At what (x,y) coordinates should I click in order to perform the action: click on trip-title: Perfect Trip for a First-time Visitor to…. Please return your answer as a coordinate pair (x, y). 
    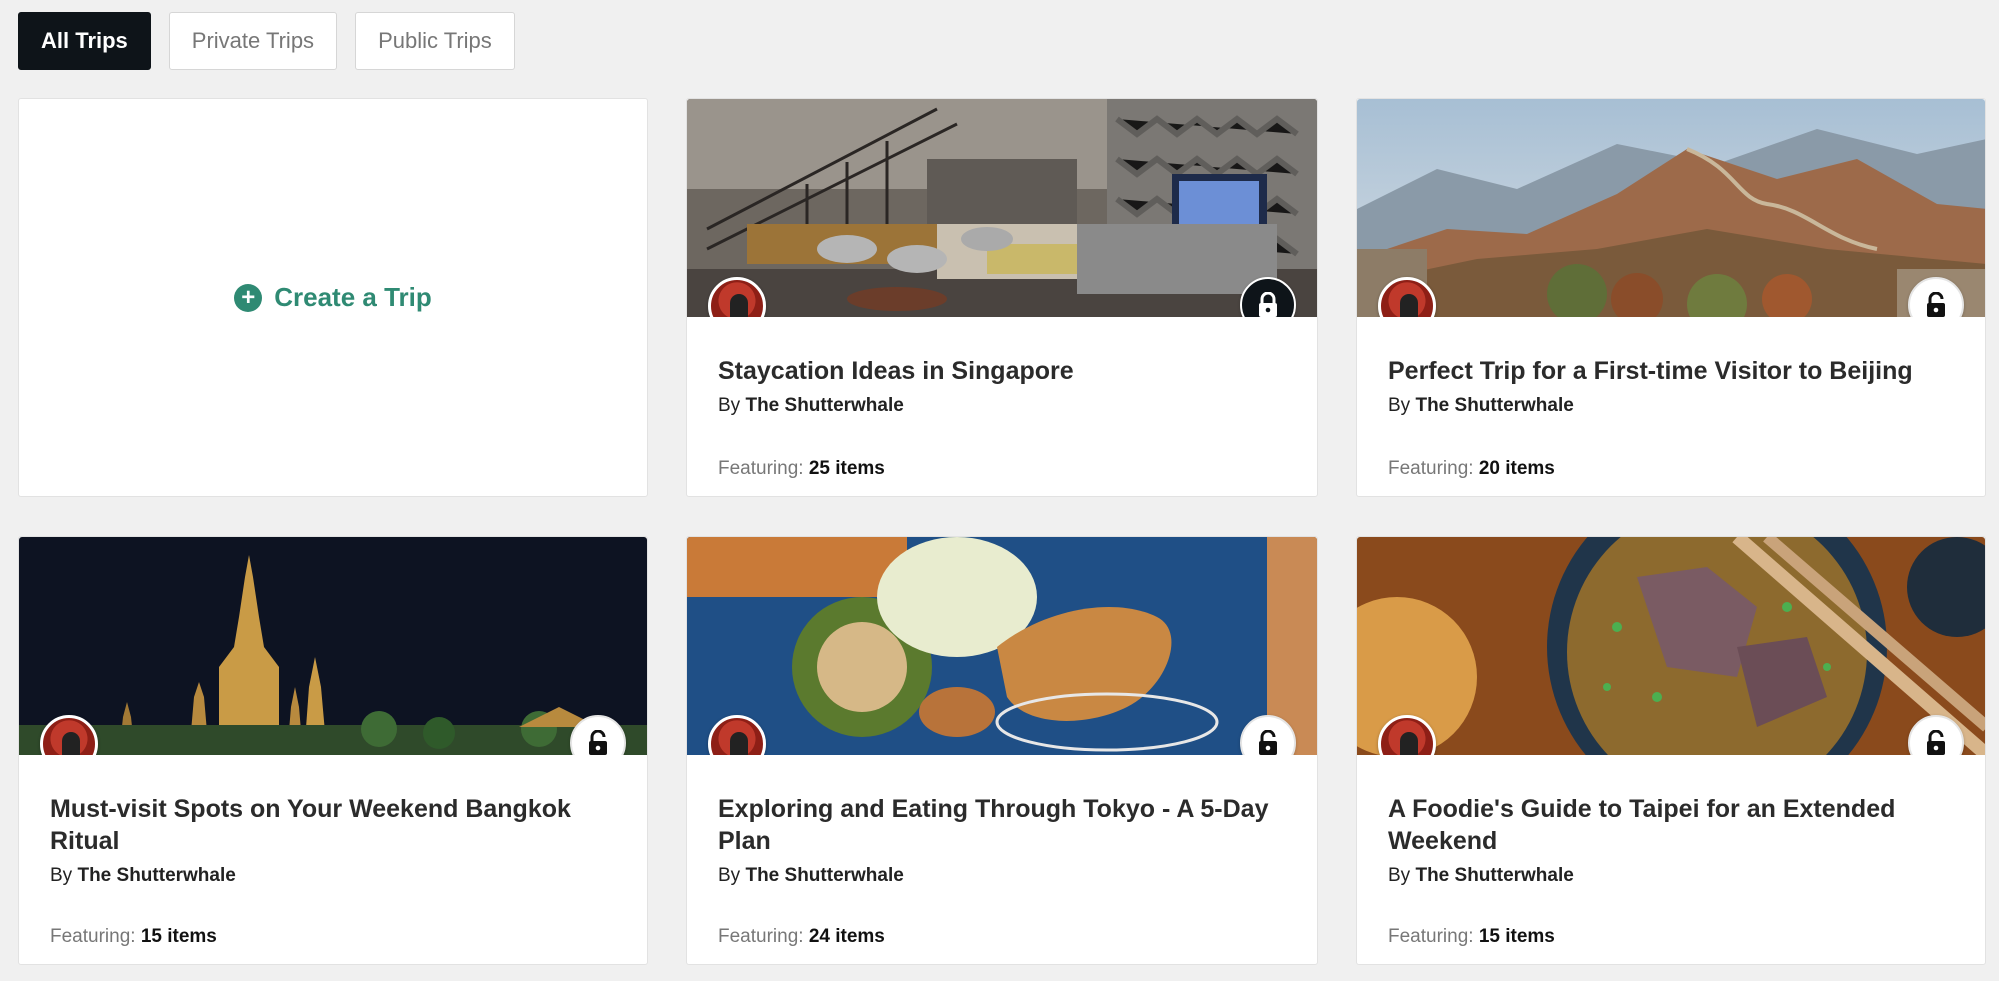
    Looking at the image, I should click on (1670, 371).